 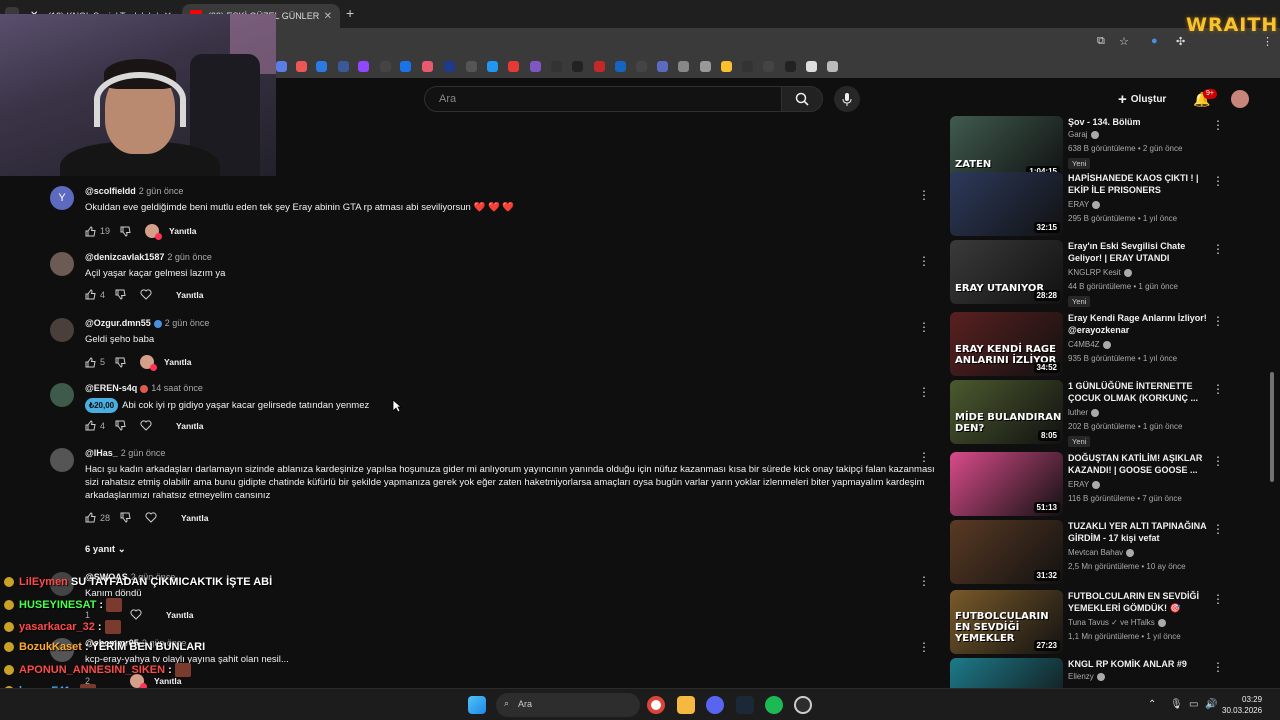 What do you see at coordinates (568, 705) in the screenshot?
I see `taskbar-search: ⌕ Ara` at bounding box center [568, 705].